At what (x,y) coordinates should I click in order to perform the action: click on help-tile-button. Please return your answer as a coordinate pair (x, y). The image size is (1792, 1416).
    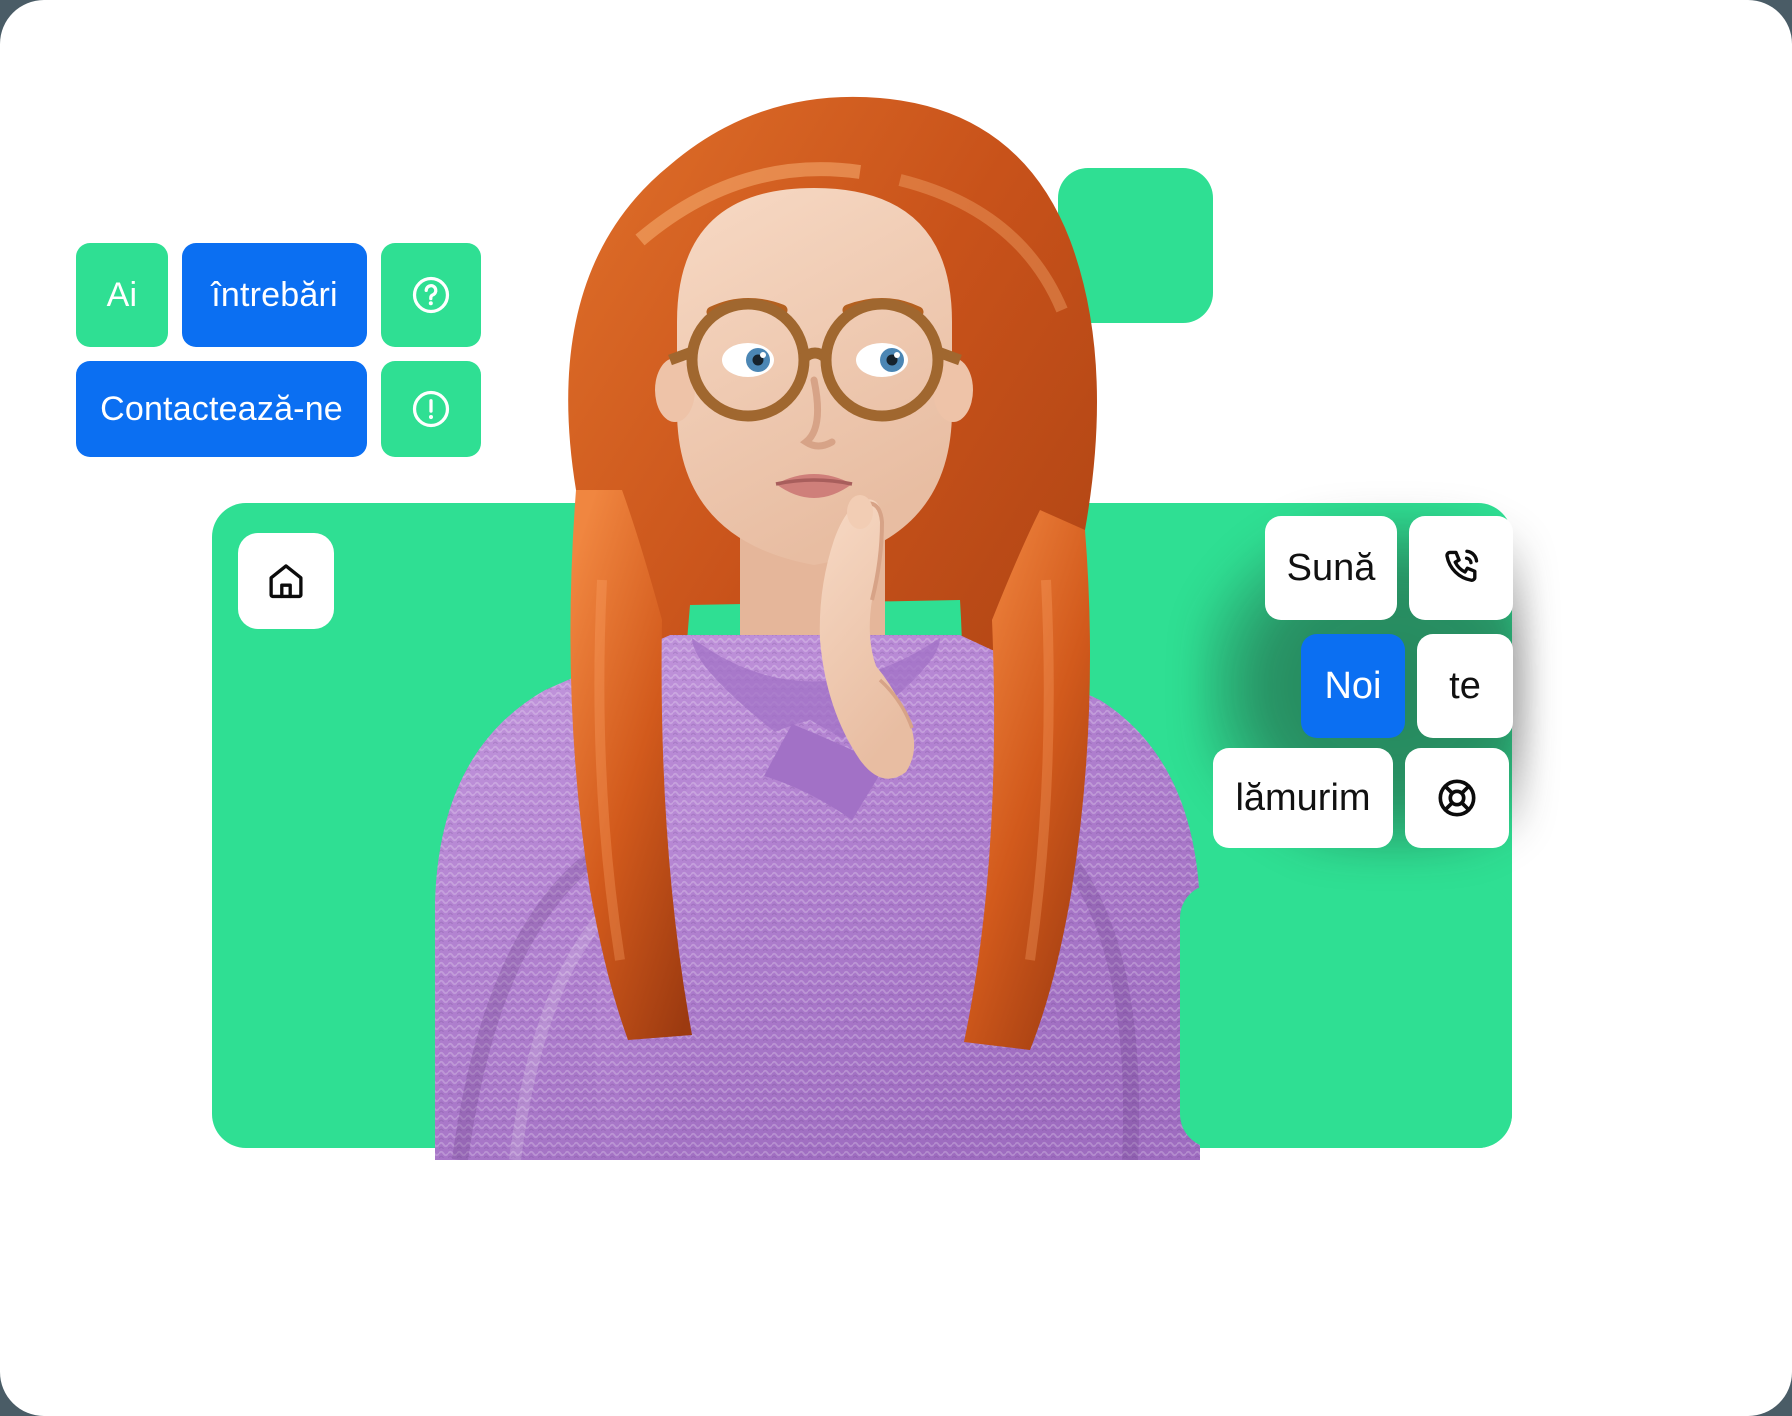
    Looking at the image, I should click on (431, 295).